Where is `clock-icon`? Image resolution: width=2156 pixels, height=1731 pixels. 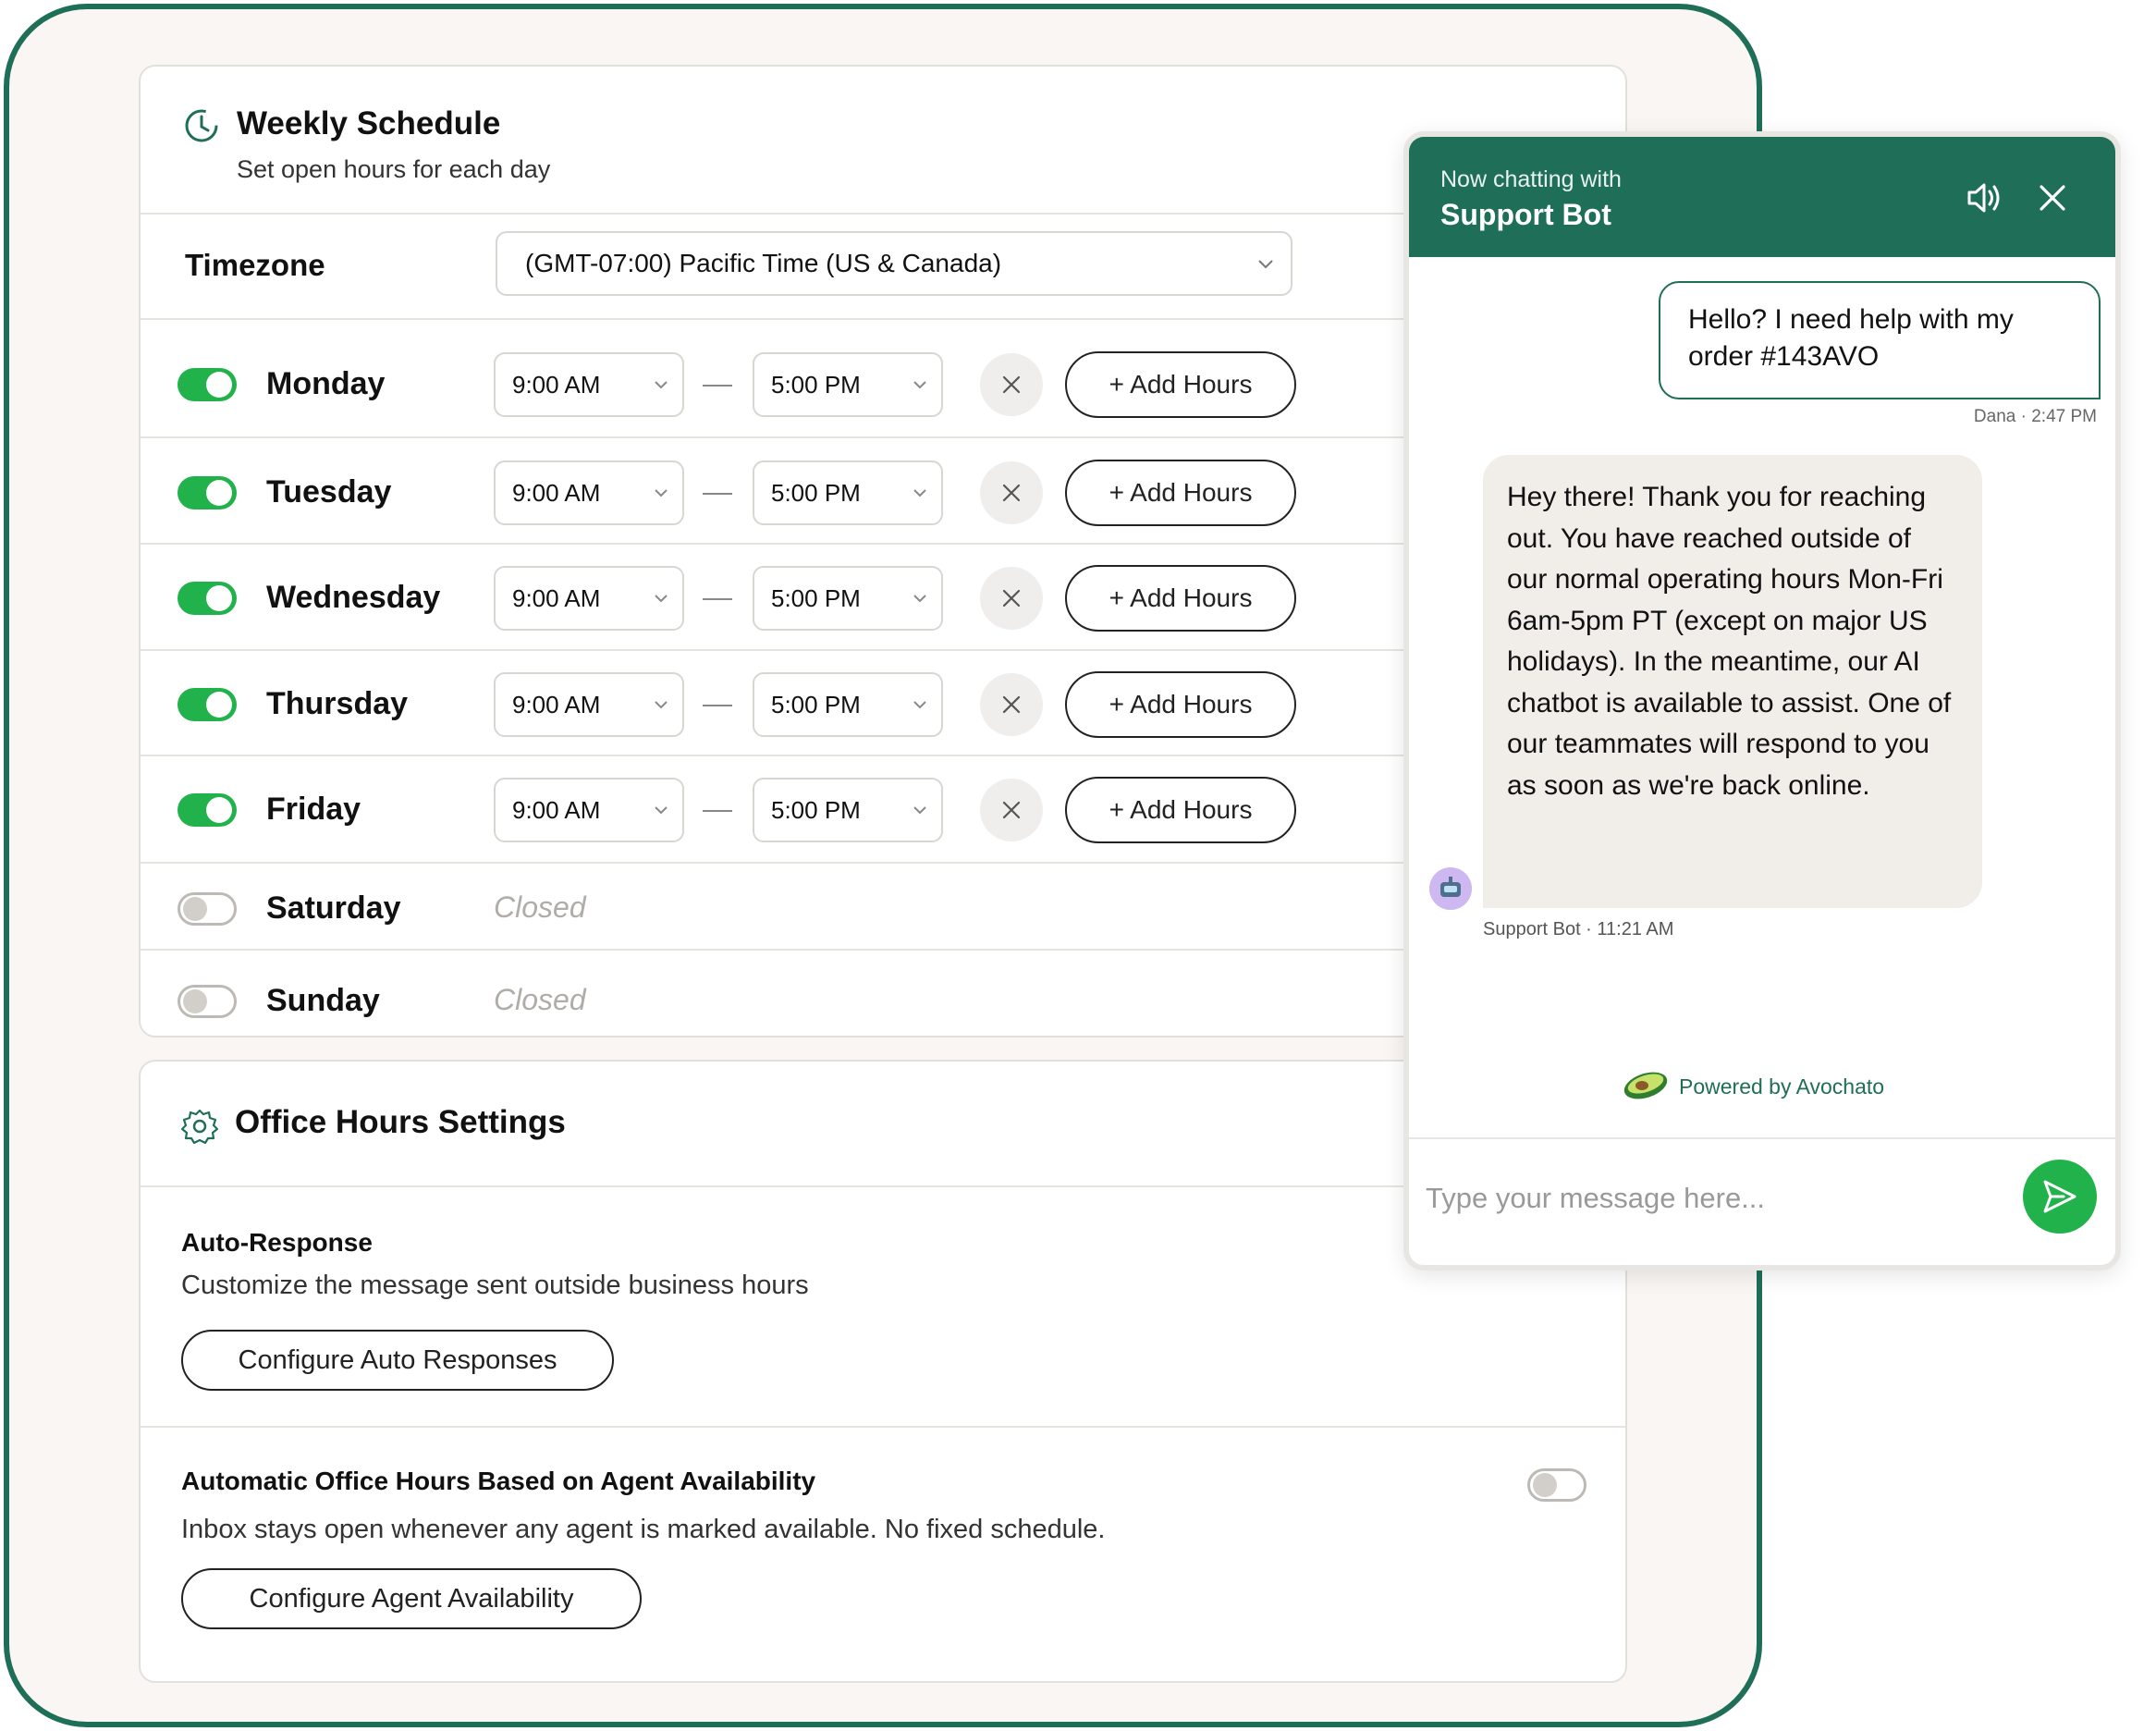
clock-icon is located at coordinates (202, 125).